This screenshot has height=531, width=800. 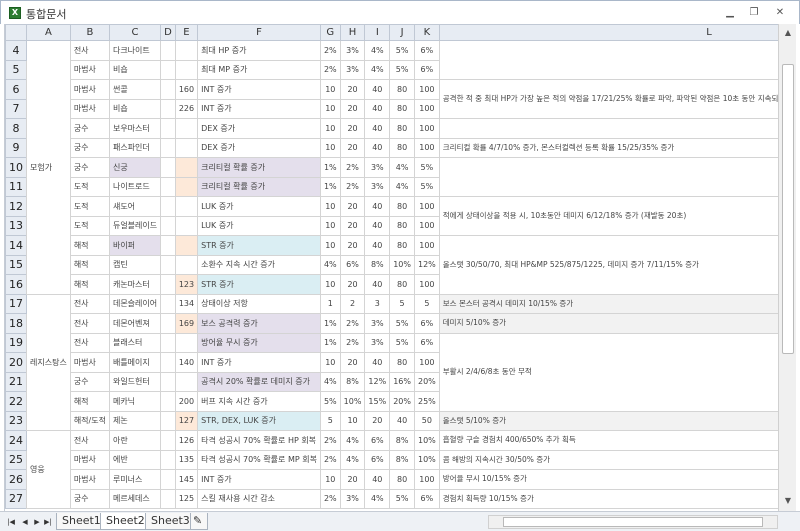 What do you see at coordinates (135, 420) in the screenshot?
I see `cell-job-name: 제논` at bounding box center [135, 420].